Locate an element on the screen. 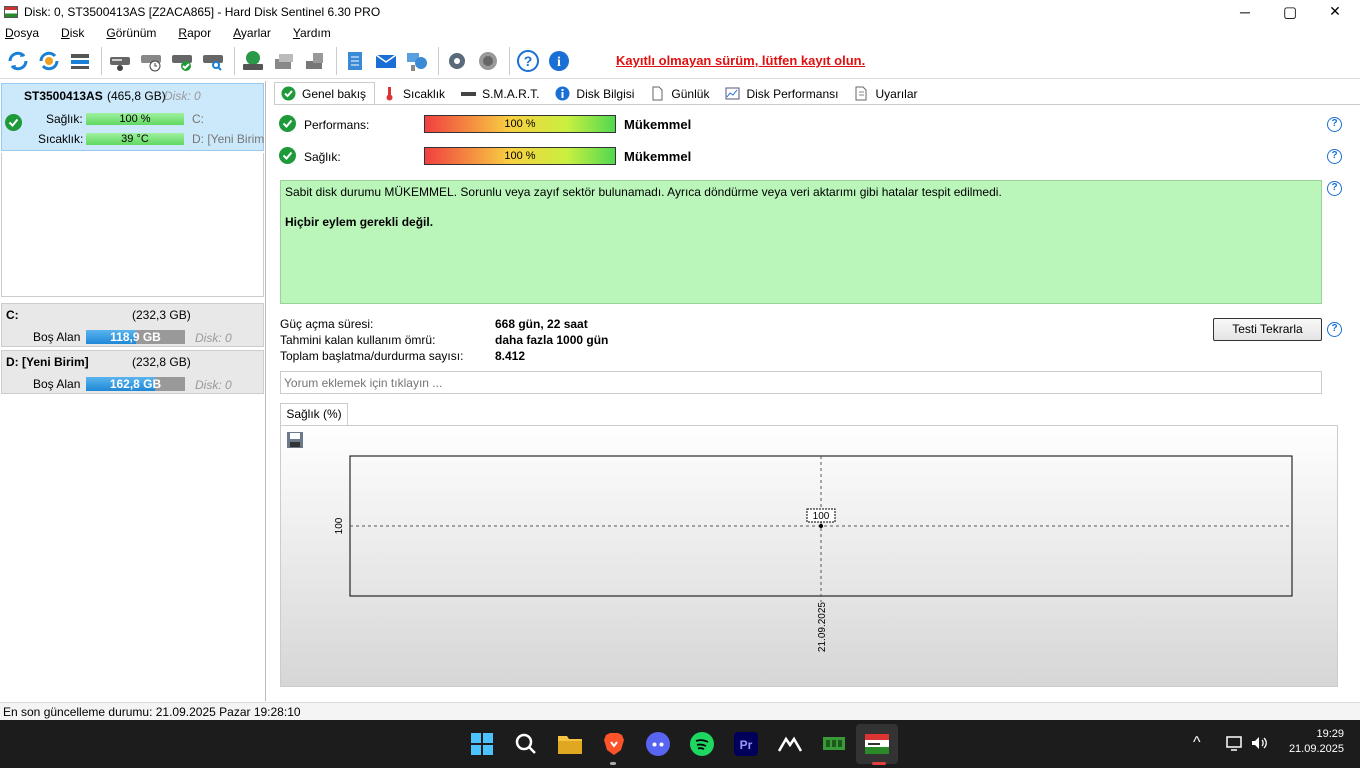 The image size is (1360, 768). refresh-icon is located at coordinates (18, 60).